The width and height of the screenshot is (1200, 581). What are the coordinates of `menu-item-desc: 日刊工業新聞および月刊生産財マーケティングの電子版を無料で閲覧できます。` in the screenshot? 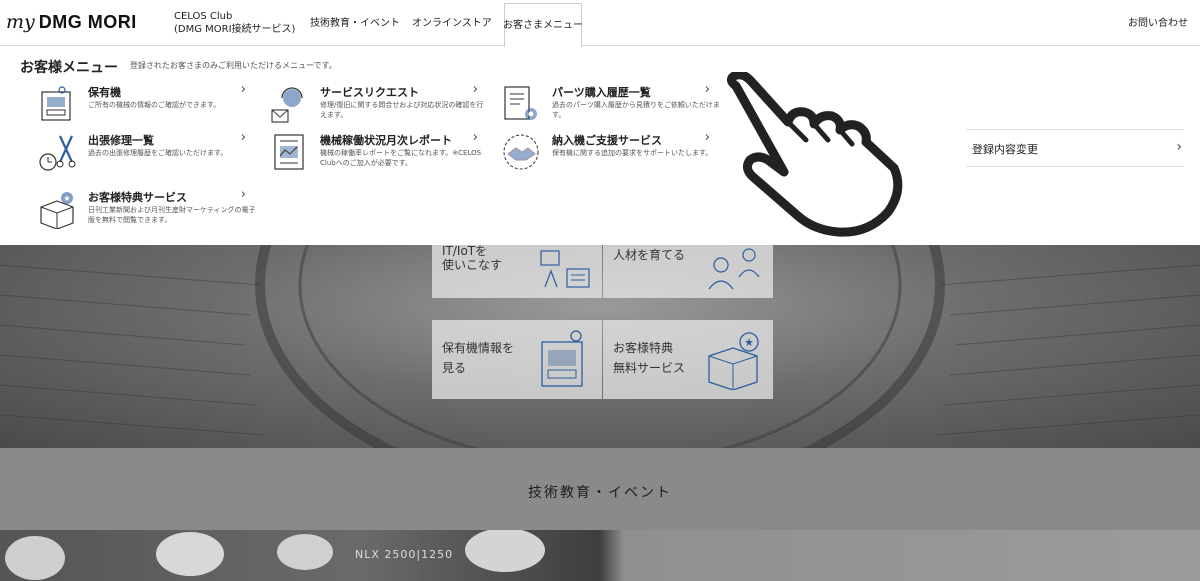 It's located at (172, 215).